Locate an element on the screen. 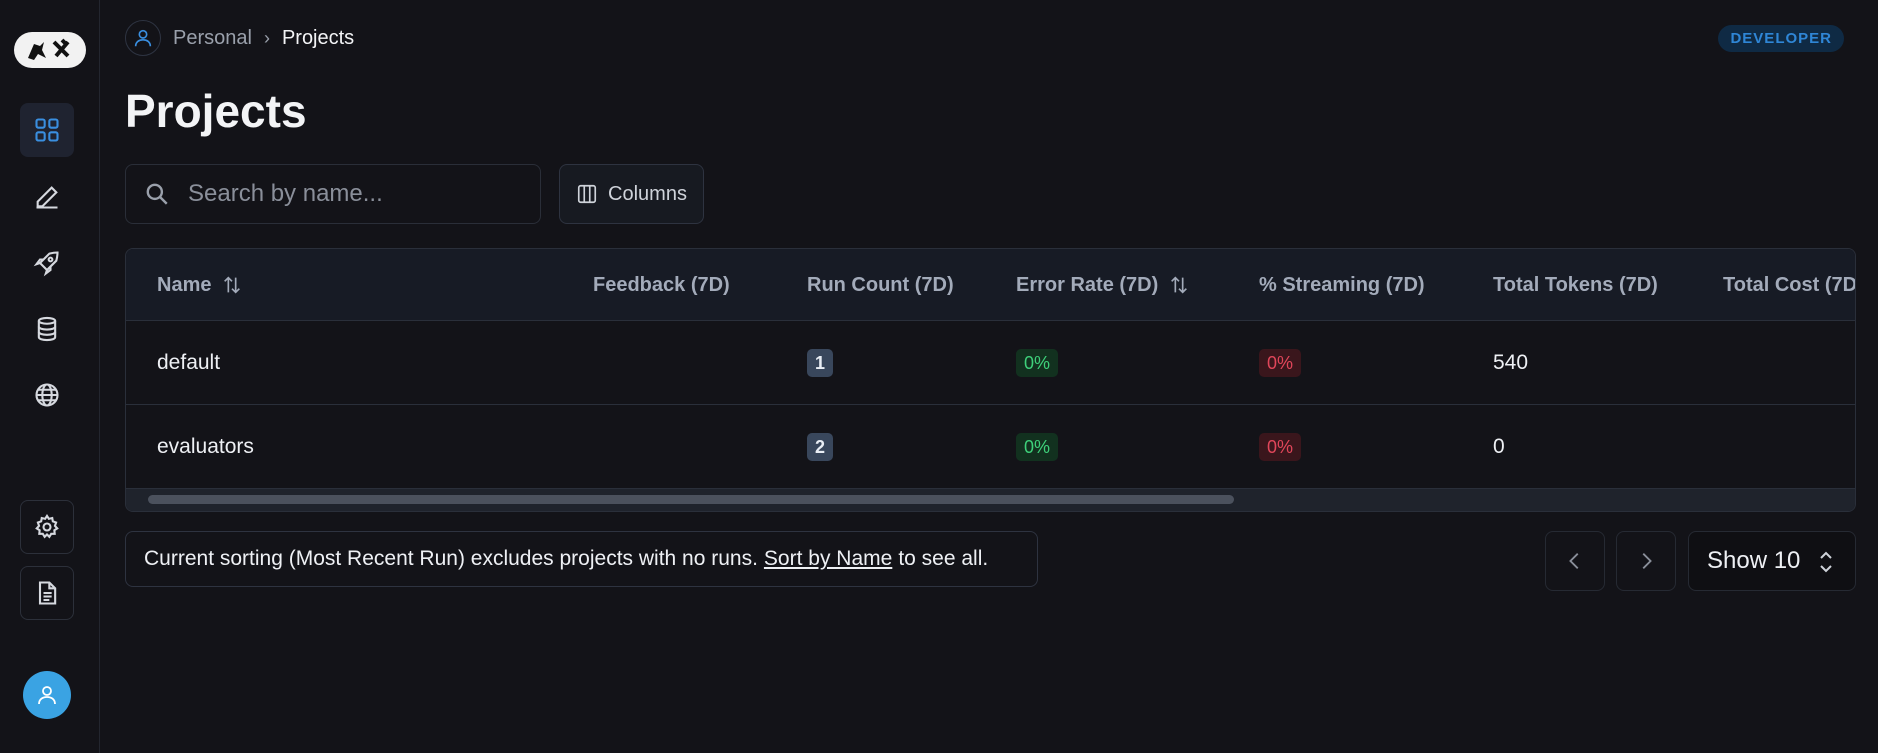 Image resolution: width=1878 pixels, height=753 pixels. rocket-icon is located at coordinates (46, 264).